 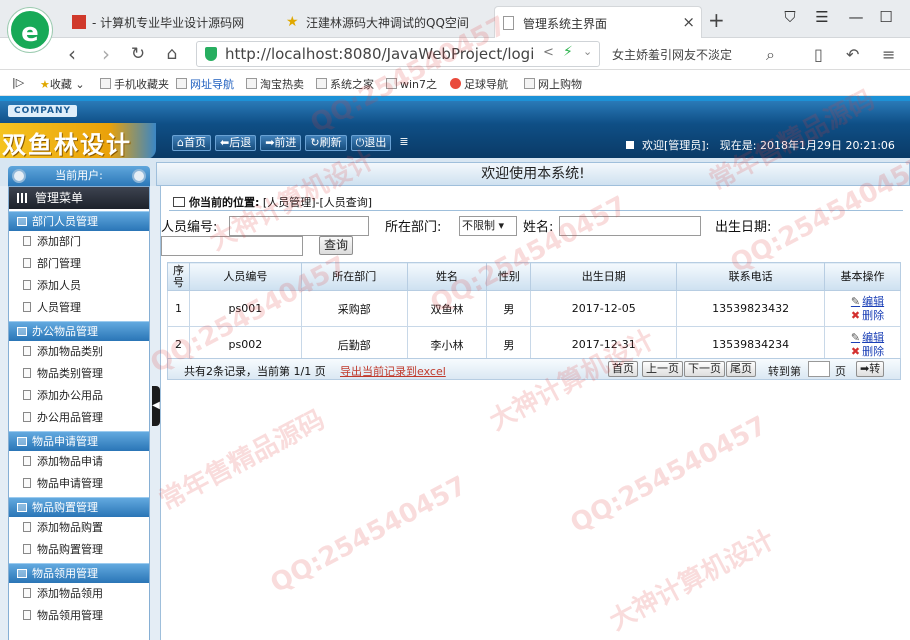 What do you see at coordinates (79, 550) in the screenshot?
I see `sidebar-item-purchase-manage: 物品购置管理` at bounding box center [79, 550].